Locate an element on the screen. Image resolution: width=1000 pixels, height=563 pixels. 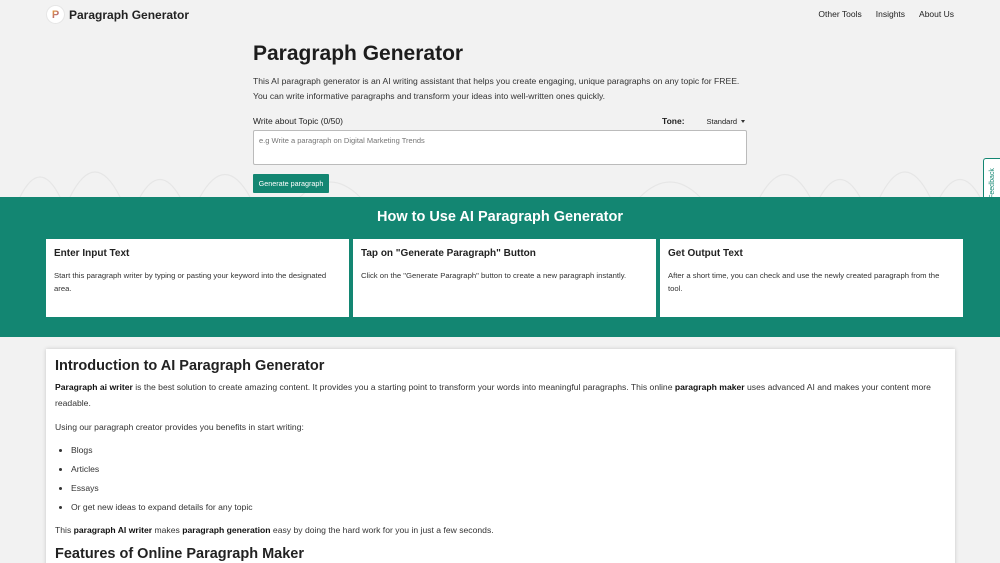
page-title: Paragraph Generator is located at coordinates (358, 53).